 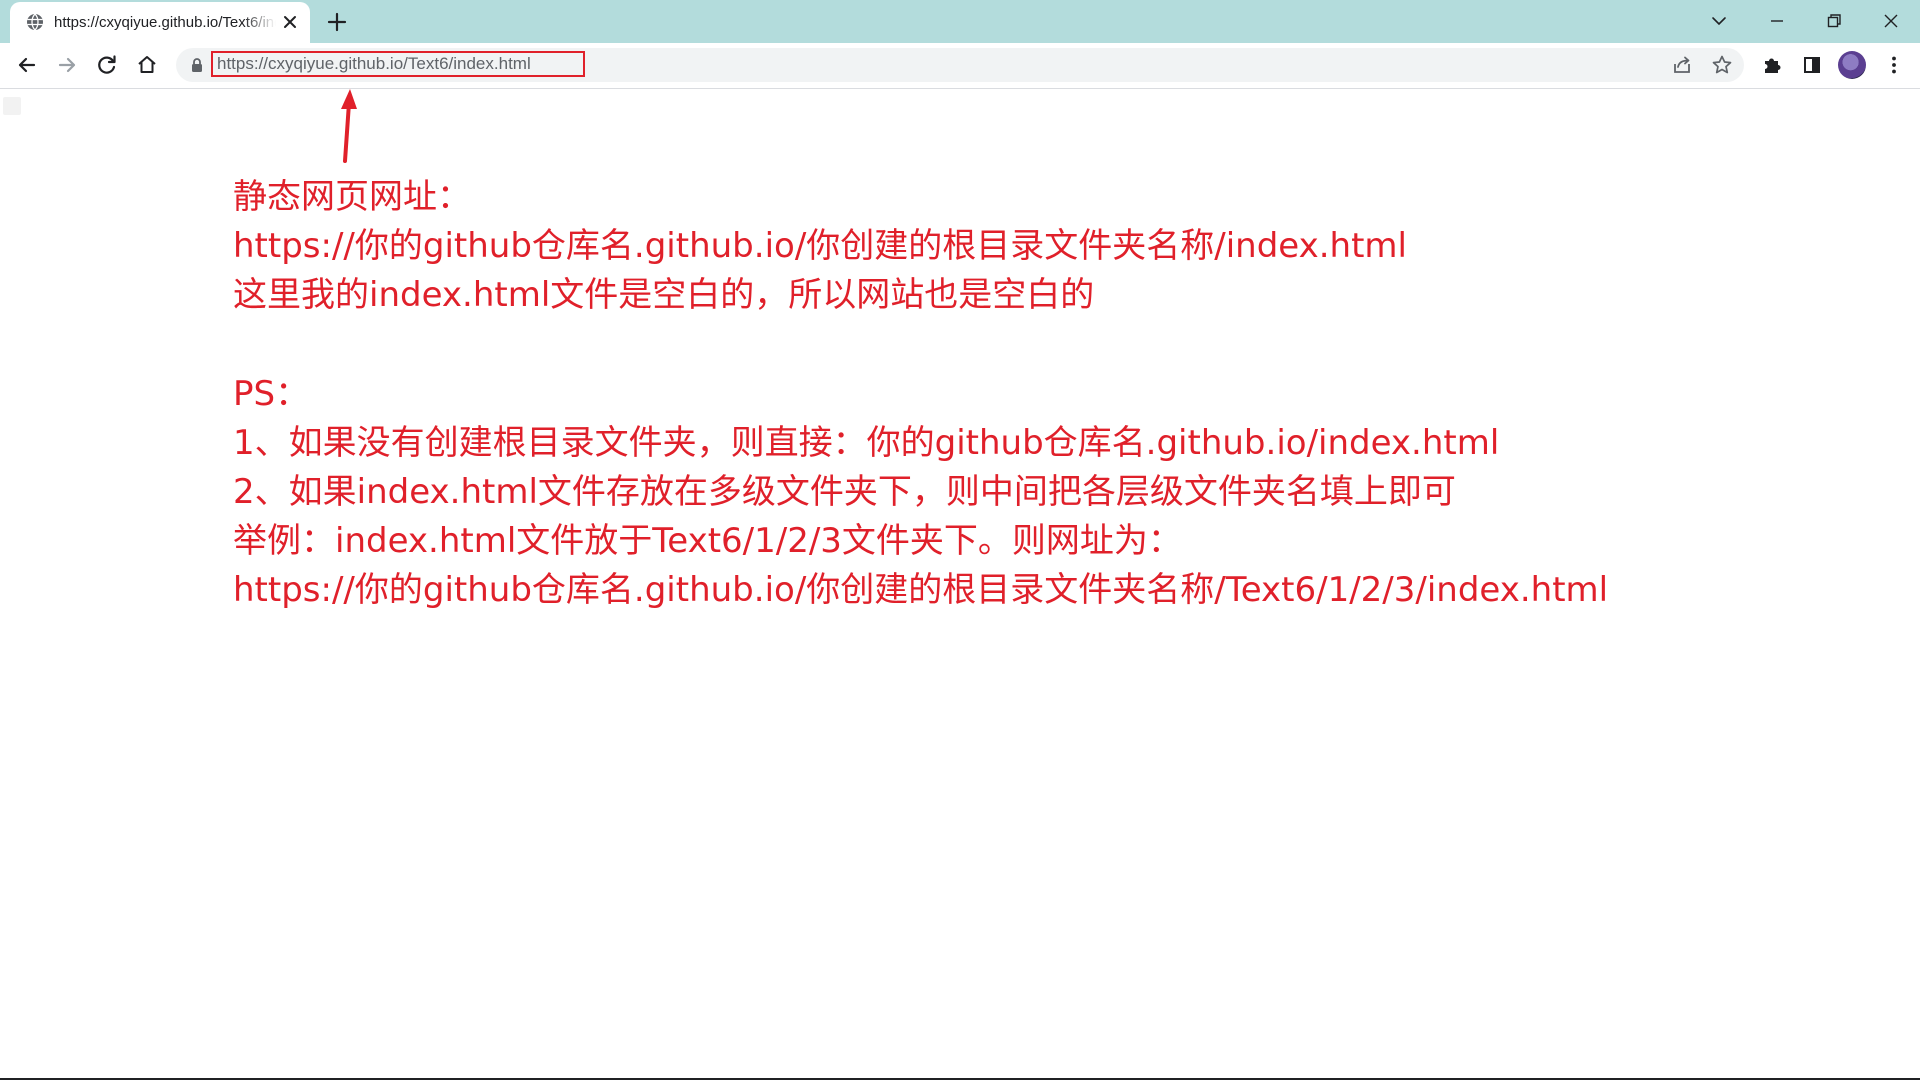 I want to click on minimize-icon, so click(x=1777, y=21).